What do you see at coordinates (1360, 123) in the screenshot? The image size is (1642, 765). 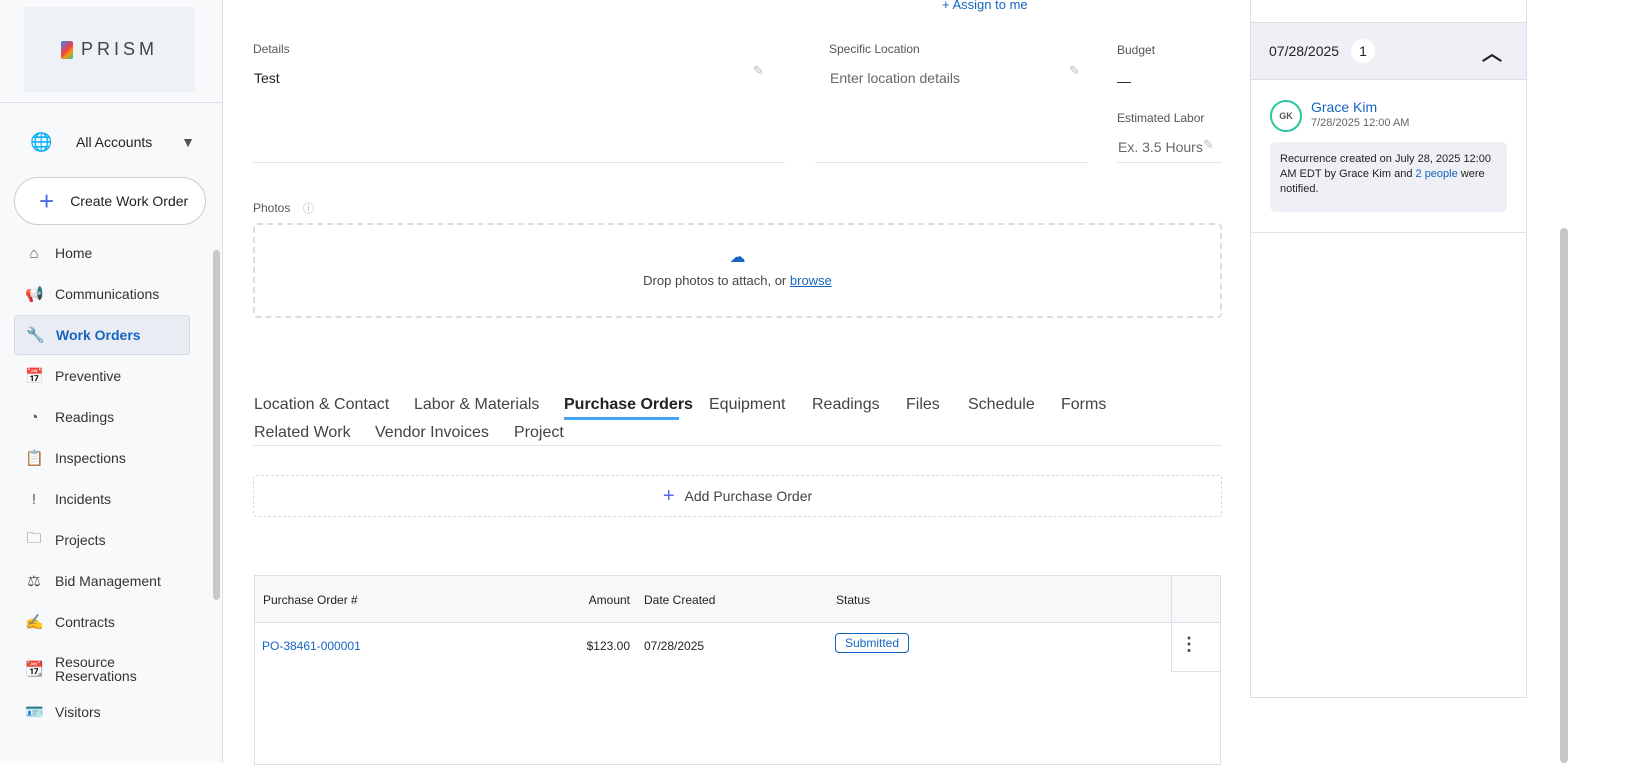 I see `timestamp: 7/28/2025 12:00 AM` at bounding box center [1360, 123].